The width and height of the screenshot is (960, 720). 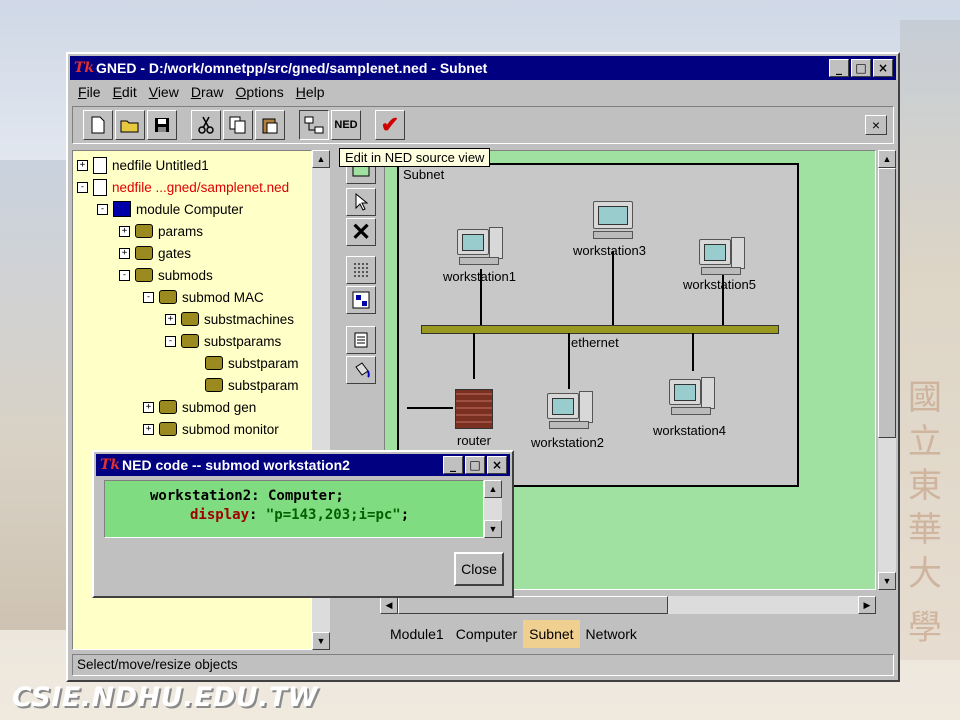 What do you see at coordinates (611, 634) in the screenshot?
I see `tab-network: Network` at bounding box center [611, 634].